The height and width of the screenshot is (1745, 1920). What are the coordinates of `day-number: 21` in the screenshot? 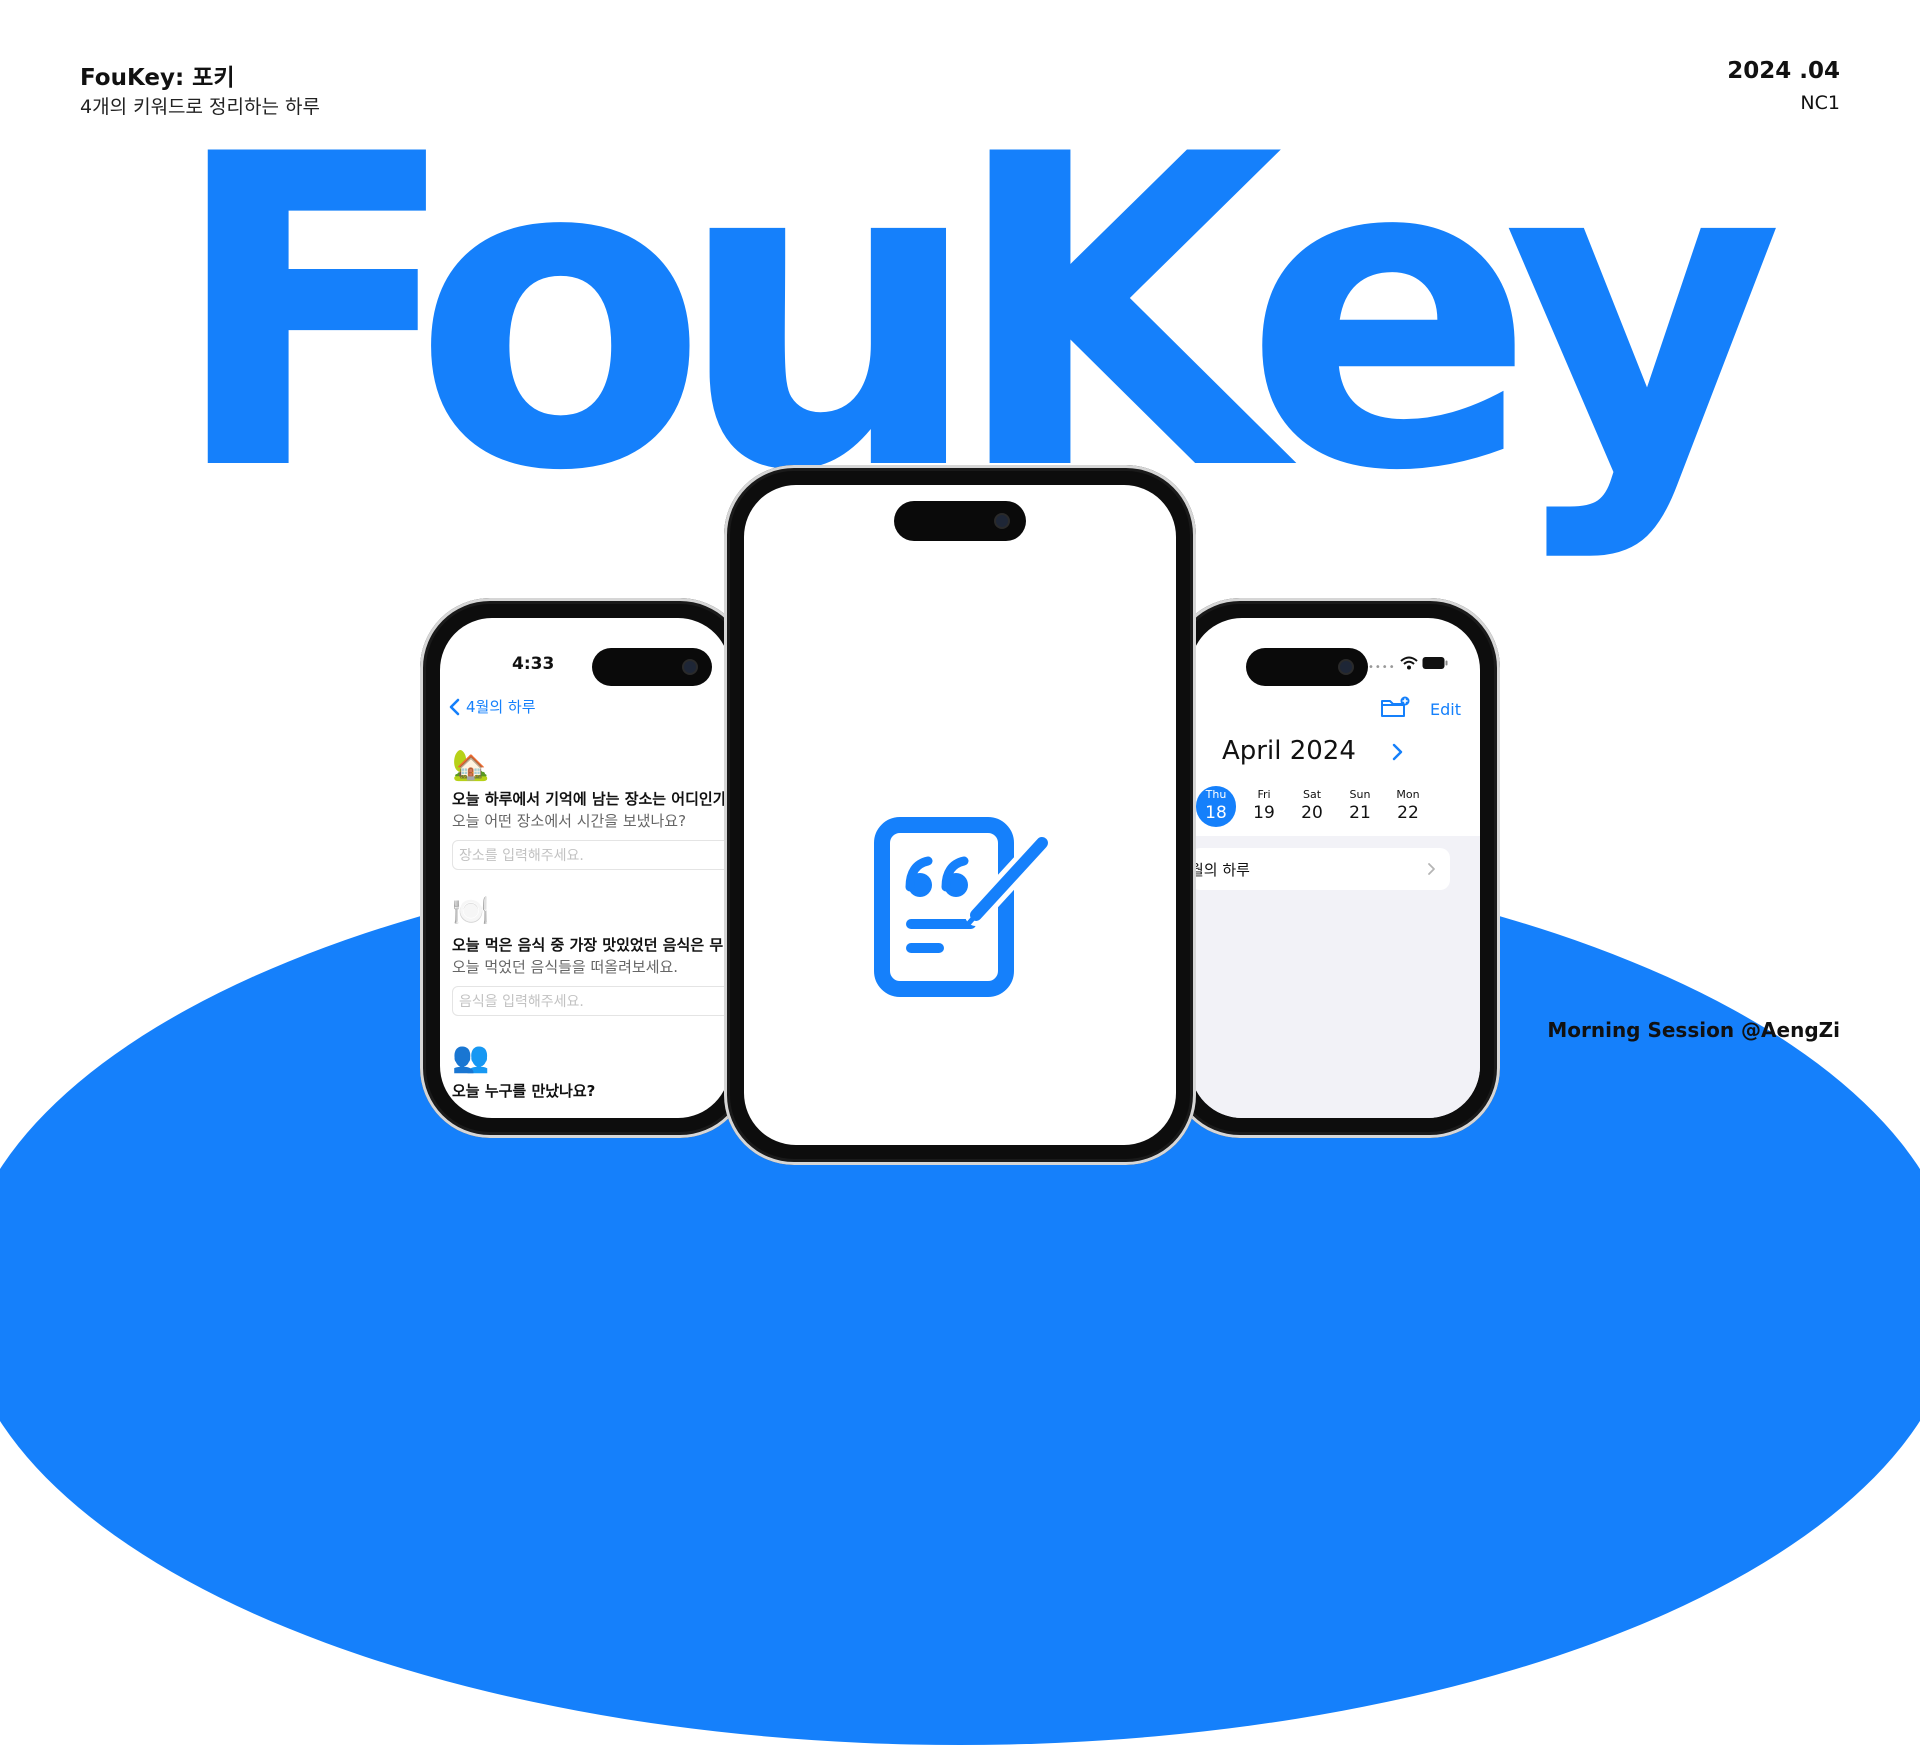 It's located at (1360, 813).